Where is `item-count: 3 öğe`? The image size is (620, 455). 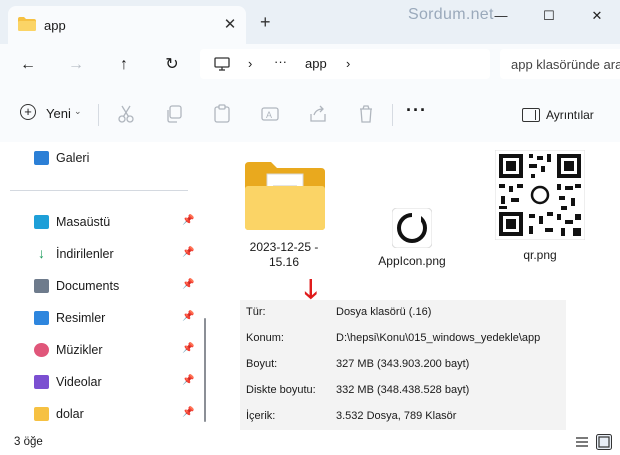
item-count: 3 öğe is located at coordinates (28, 442).